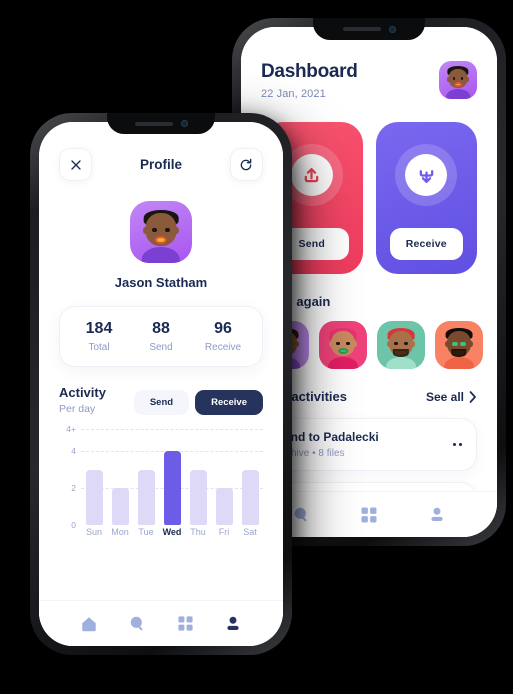 Image resolution: width=513 pixels, height=694 pixels. I want to click on activity-toggle: Send Receive, so click(198, 402).